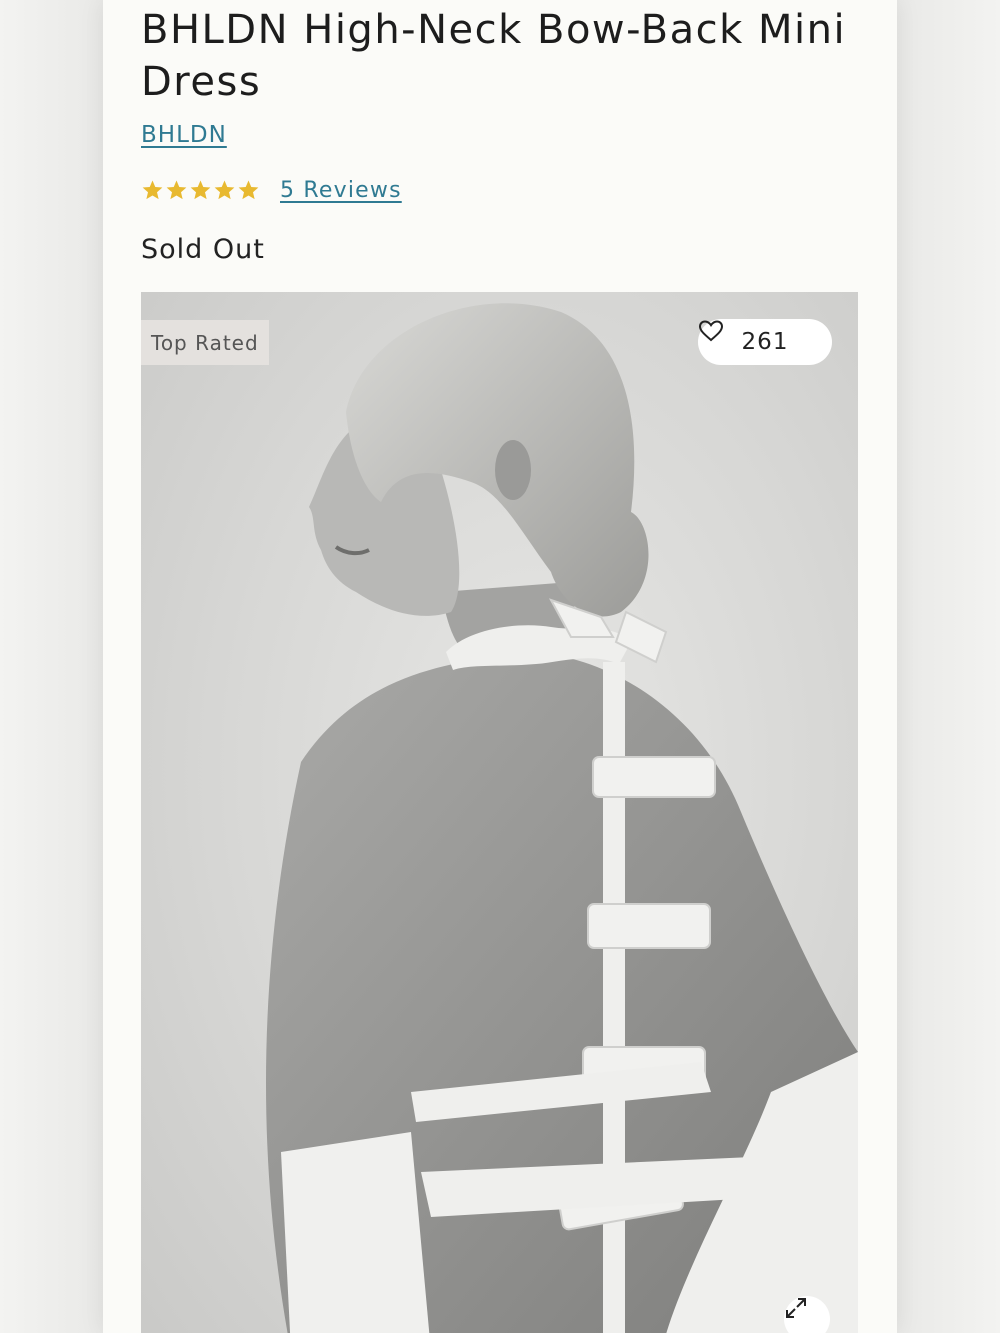 The height and width of the screenshot is (1333, 1000). I want to click on expand-arrows-icon, so click(796, 1308).